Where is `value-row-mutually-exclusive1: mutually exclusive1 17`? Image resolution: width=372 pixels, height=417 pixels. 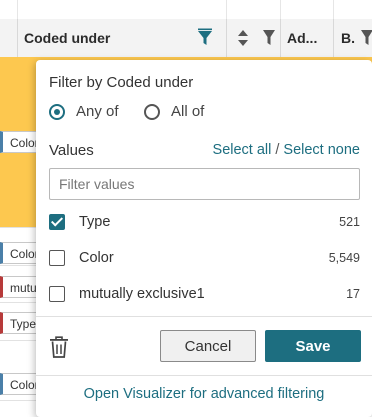 value-row-mutually-exclusive1: mutually exclusive1 17 is located at coordinates (204, 294).